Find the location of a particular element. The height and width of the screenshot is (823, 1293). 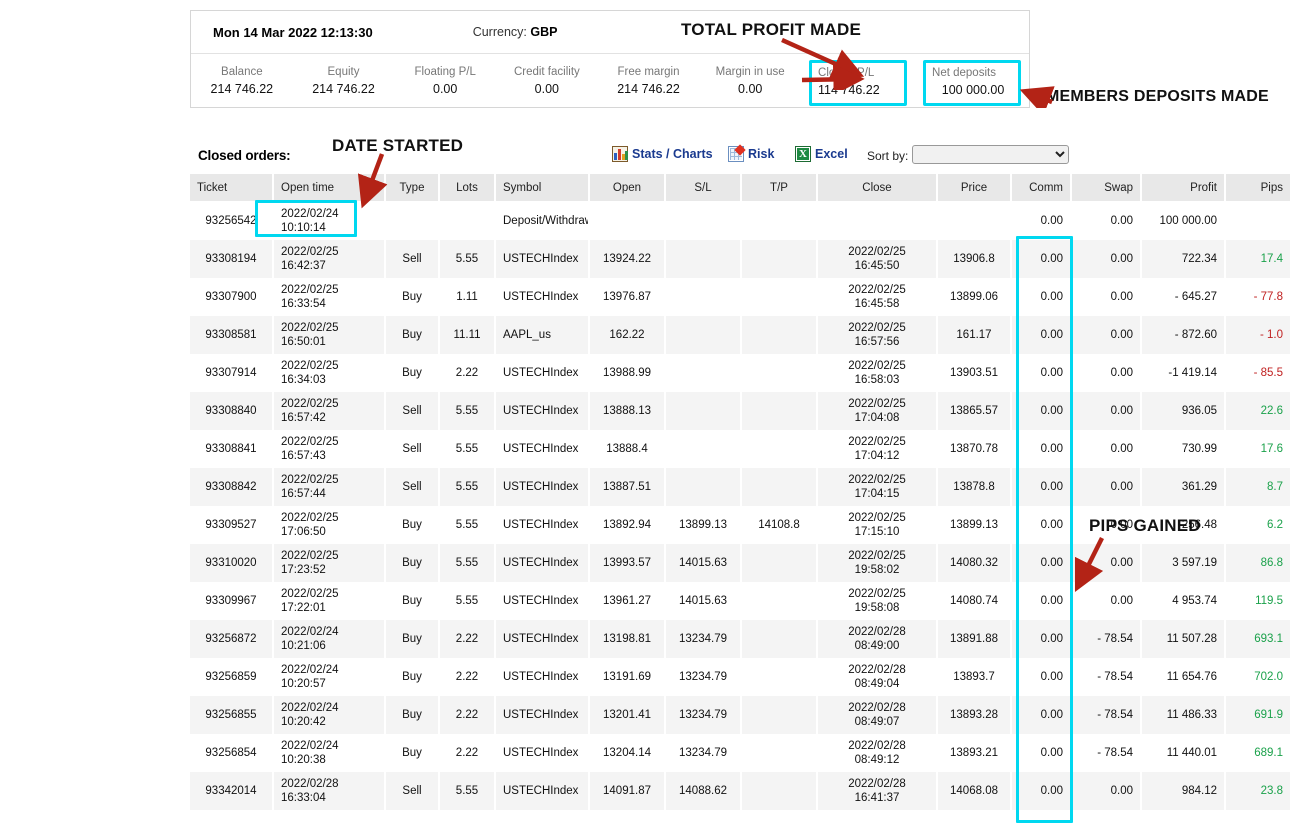

cell-profit: 730.99 is located at coordinates (1183, 449).